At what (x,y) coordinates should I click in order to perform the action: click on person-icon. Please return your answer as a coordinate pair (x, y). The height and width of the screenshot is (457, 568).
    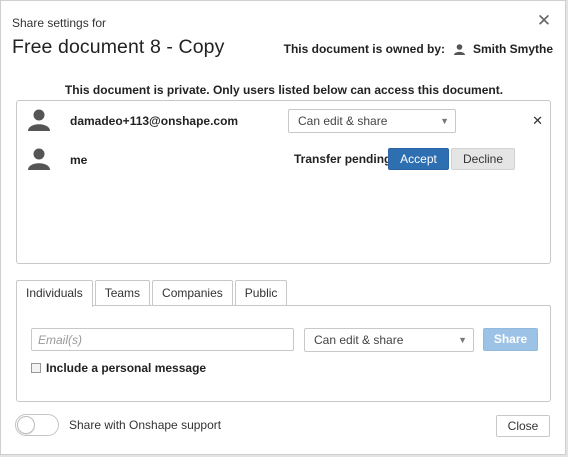
    Looking at the image, I should click on (459, 49).